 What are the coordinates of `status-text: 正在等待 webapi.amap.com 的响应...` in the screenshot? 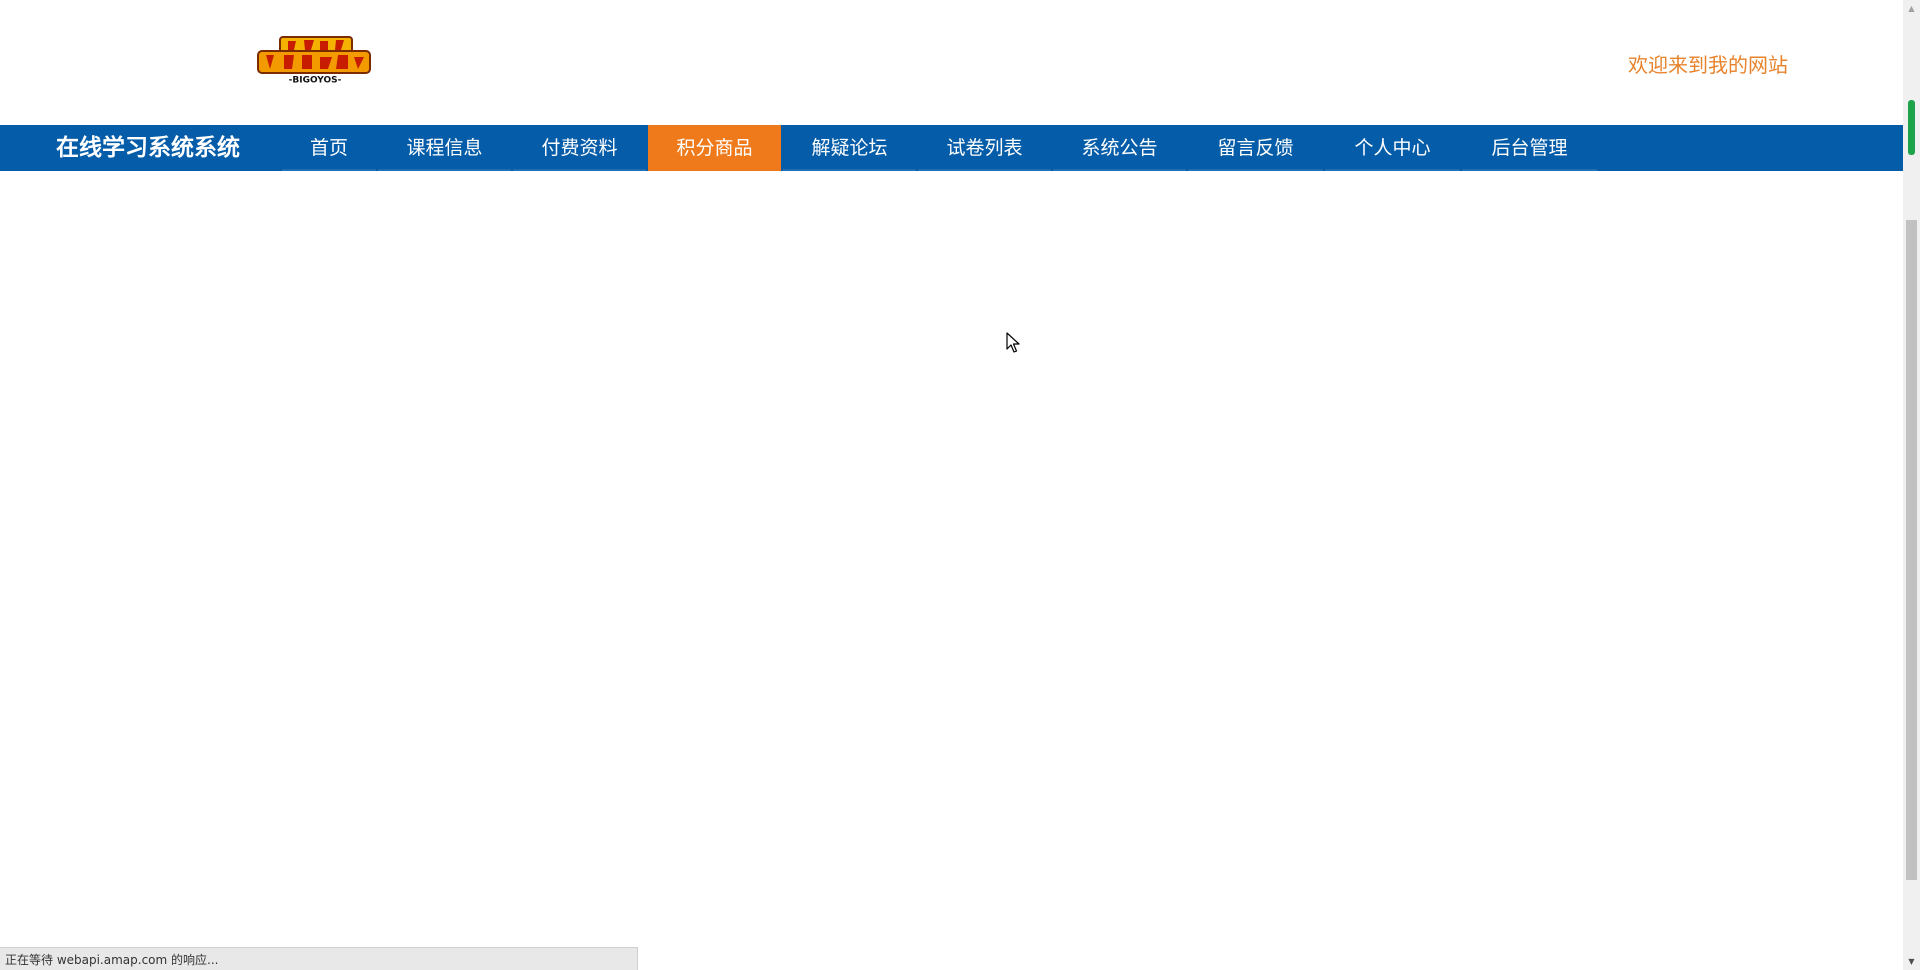 It's located at (112, 960).